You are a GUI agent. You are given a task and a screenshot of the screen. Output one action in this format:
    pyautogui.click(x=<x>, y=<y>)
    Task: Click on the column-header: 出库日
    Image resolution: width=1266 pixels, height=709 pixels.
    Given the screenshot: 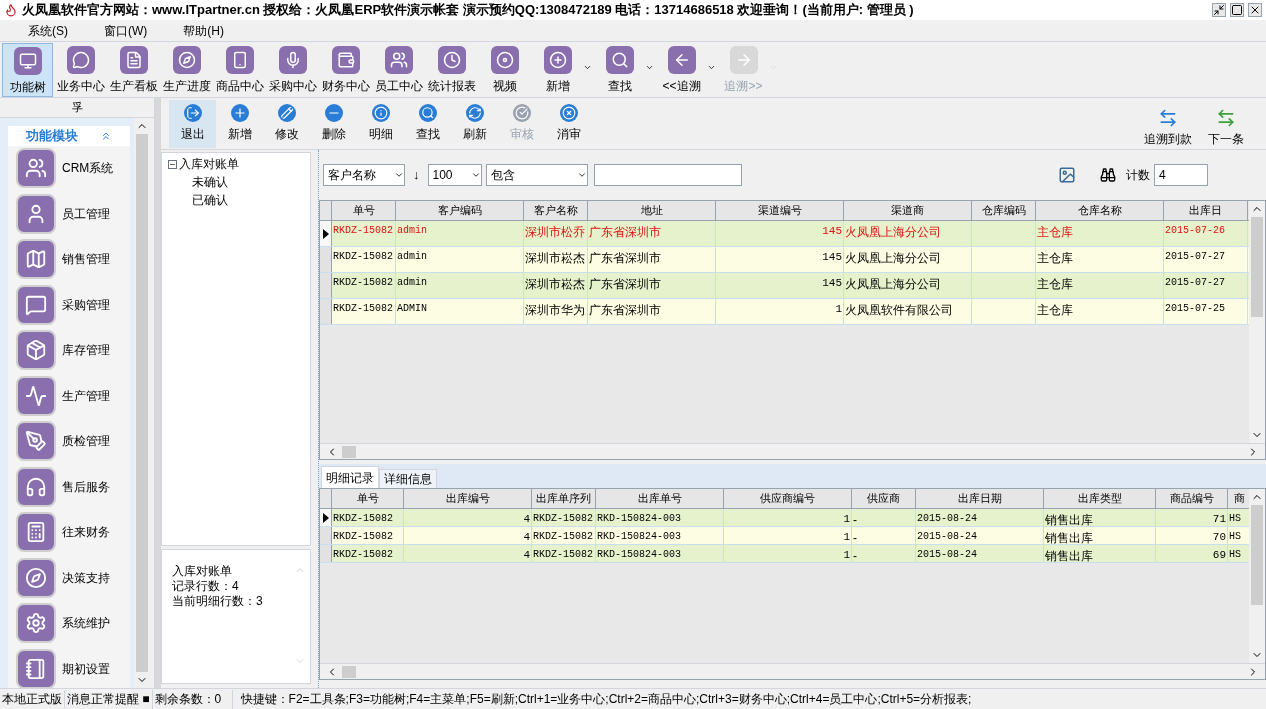 What is the action you would take?
    pyautogui.click(x=1206, y=210)
    